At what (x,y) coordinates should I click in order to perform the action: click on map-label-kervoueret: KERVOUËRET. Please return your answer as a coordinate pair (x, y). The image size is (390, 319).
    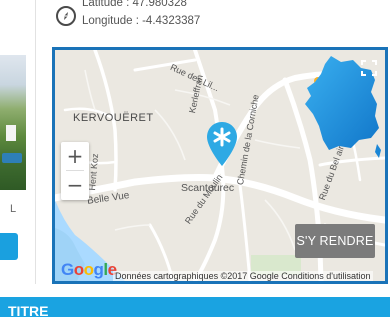
    Looking at the image, I should click on (113, 118).